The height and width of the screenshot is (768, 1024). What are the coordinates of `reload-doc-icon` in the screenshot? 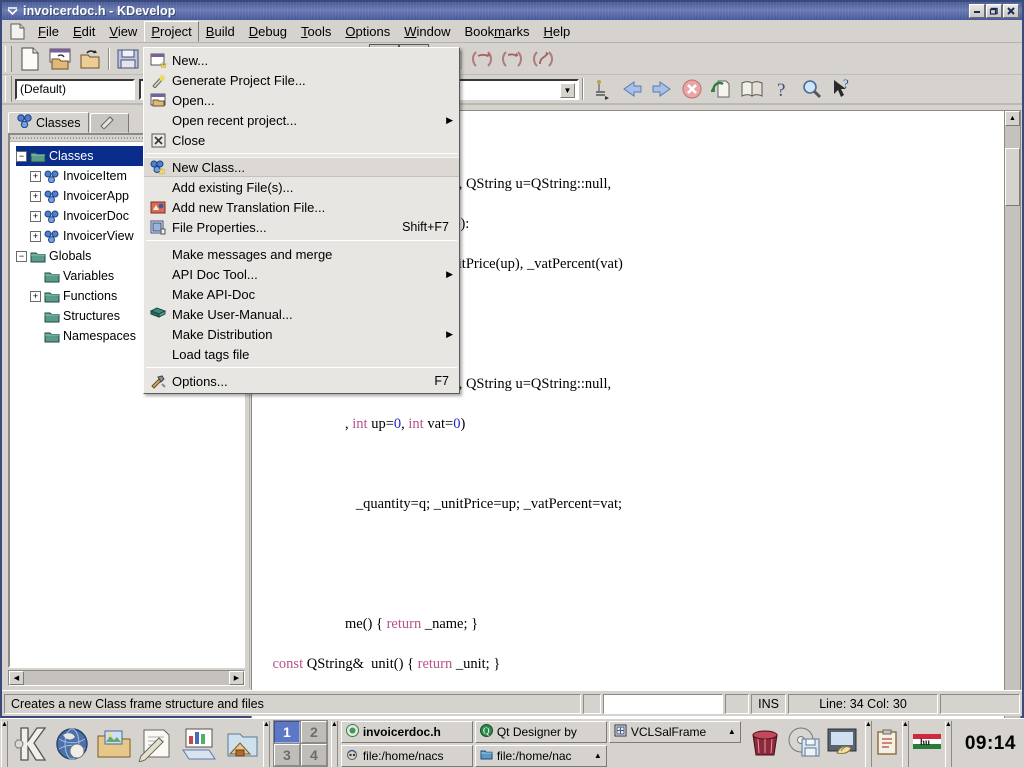 It's located at (722, 89).